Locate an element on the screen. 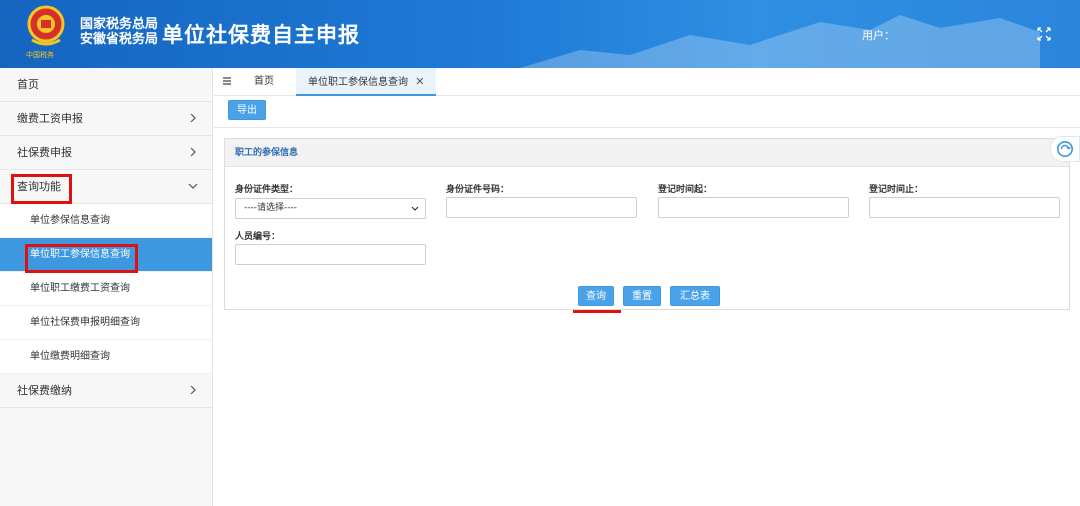  submenu-item-label: 单位参保信息查询 is located at coordinates (70, 220).